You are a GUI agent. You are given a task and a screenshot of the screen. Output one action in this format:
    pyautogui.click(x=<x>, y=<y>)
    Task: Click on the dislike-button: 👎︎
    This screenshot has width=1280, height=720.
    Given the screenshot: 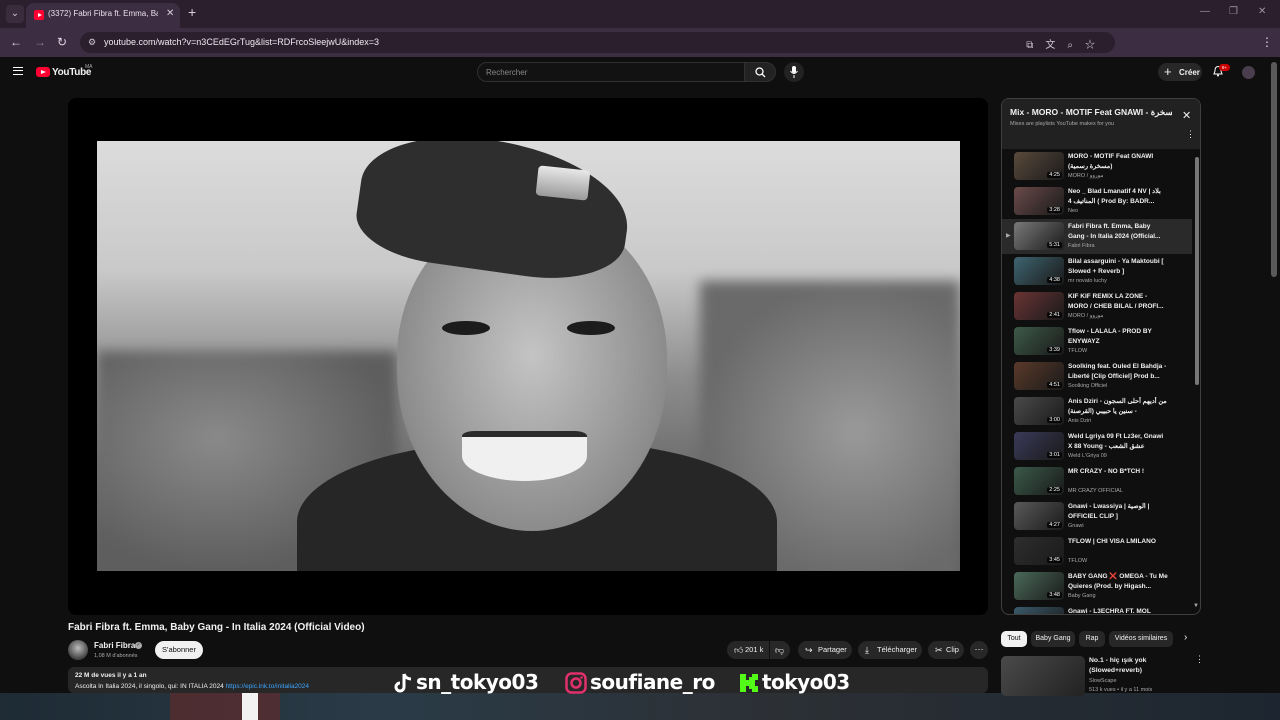 What is the action you would take?
    pyautogui.click(x=780, y=650)
    